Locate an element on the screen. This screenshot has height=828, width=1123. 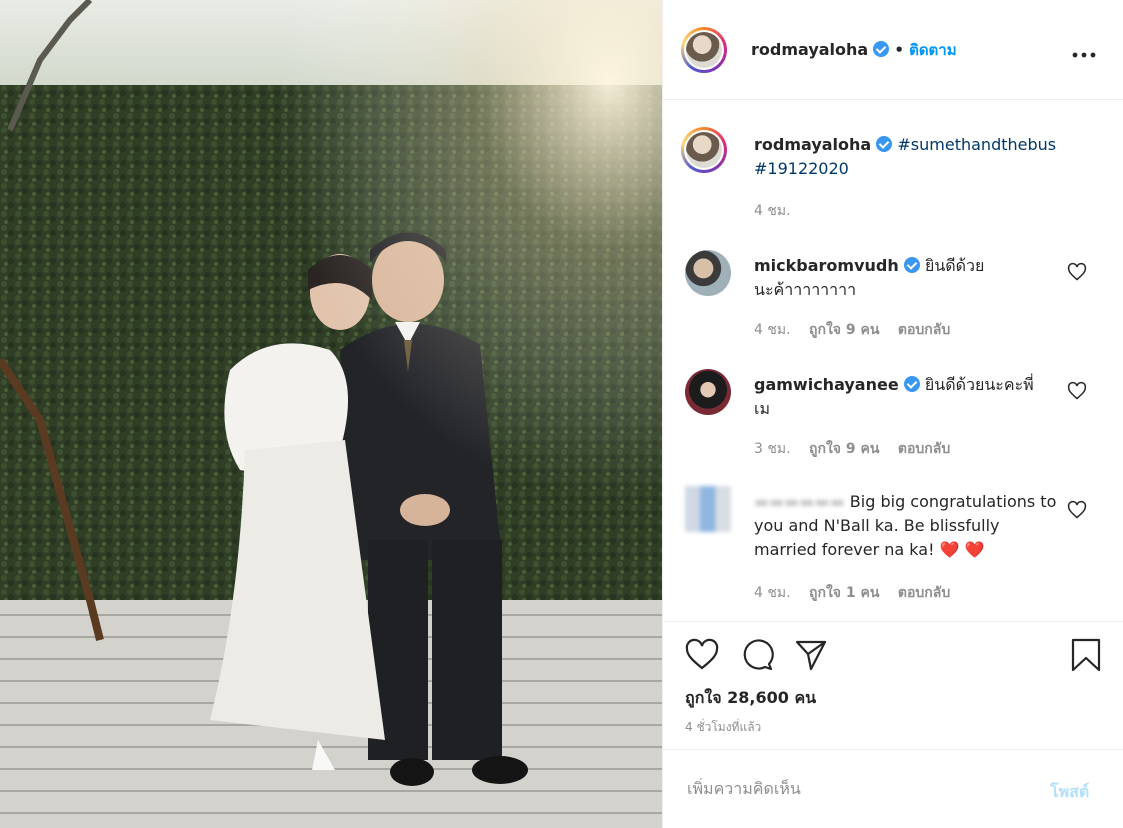
comment-bubble-icon is located at coordinates (757, 655).